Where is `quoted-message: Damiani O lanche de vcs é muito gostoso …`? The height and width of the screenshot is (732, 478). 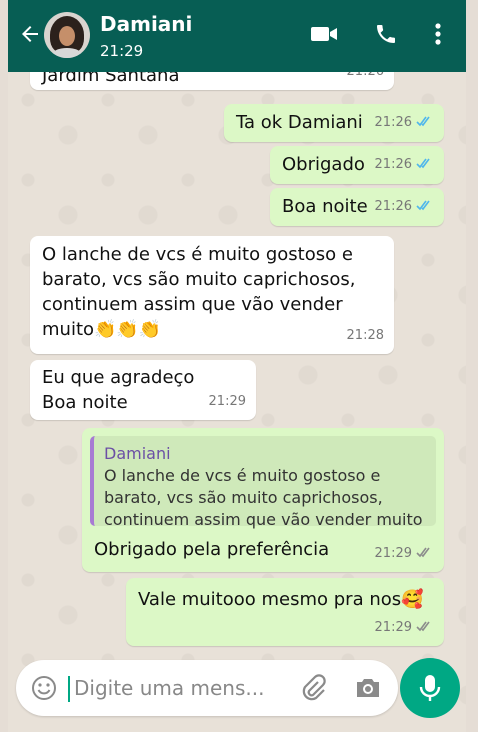
quoted-message: Damiani O lanche de vcs é muito gostoso … is located at coordinates (263, 482).